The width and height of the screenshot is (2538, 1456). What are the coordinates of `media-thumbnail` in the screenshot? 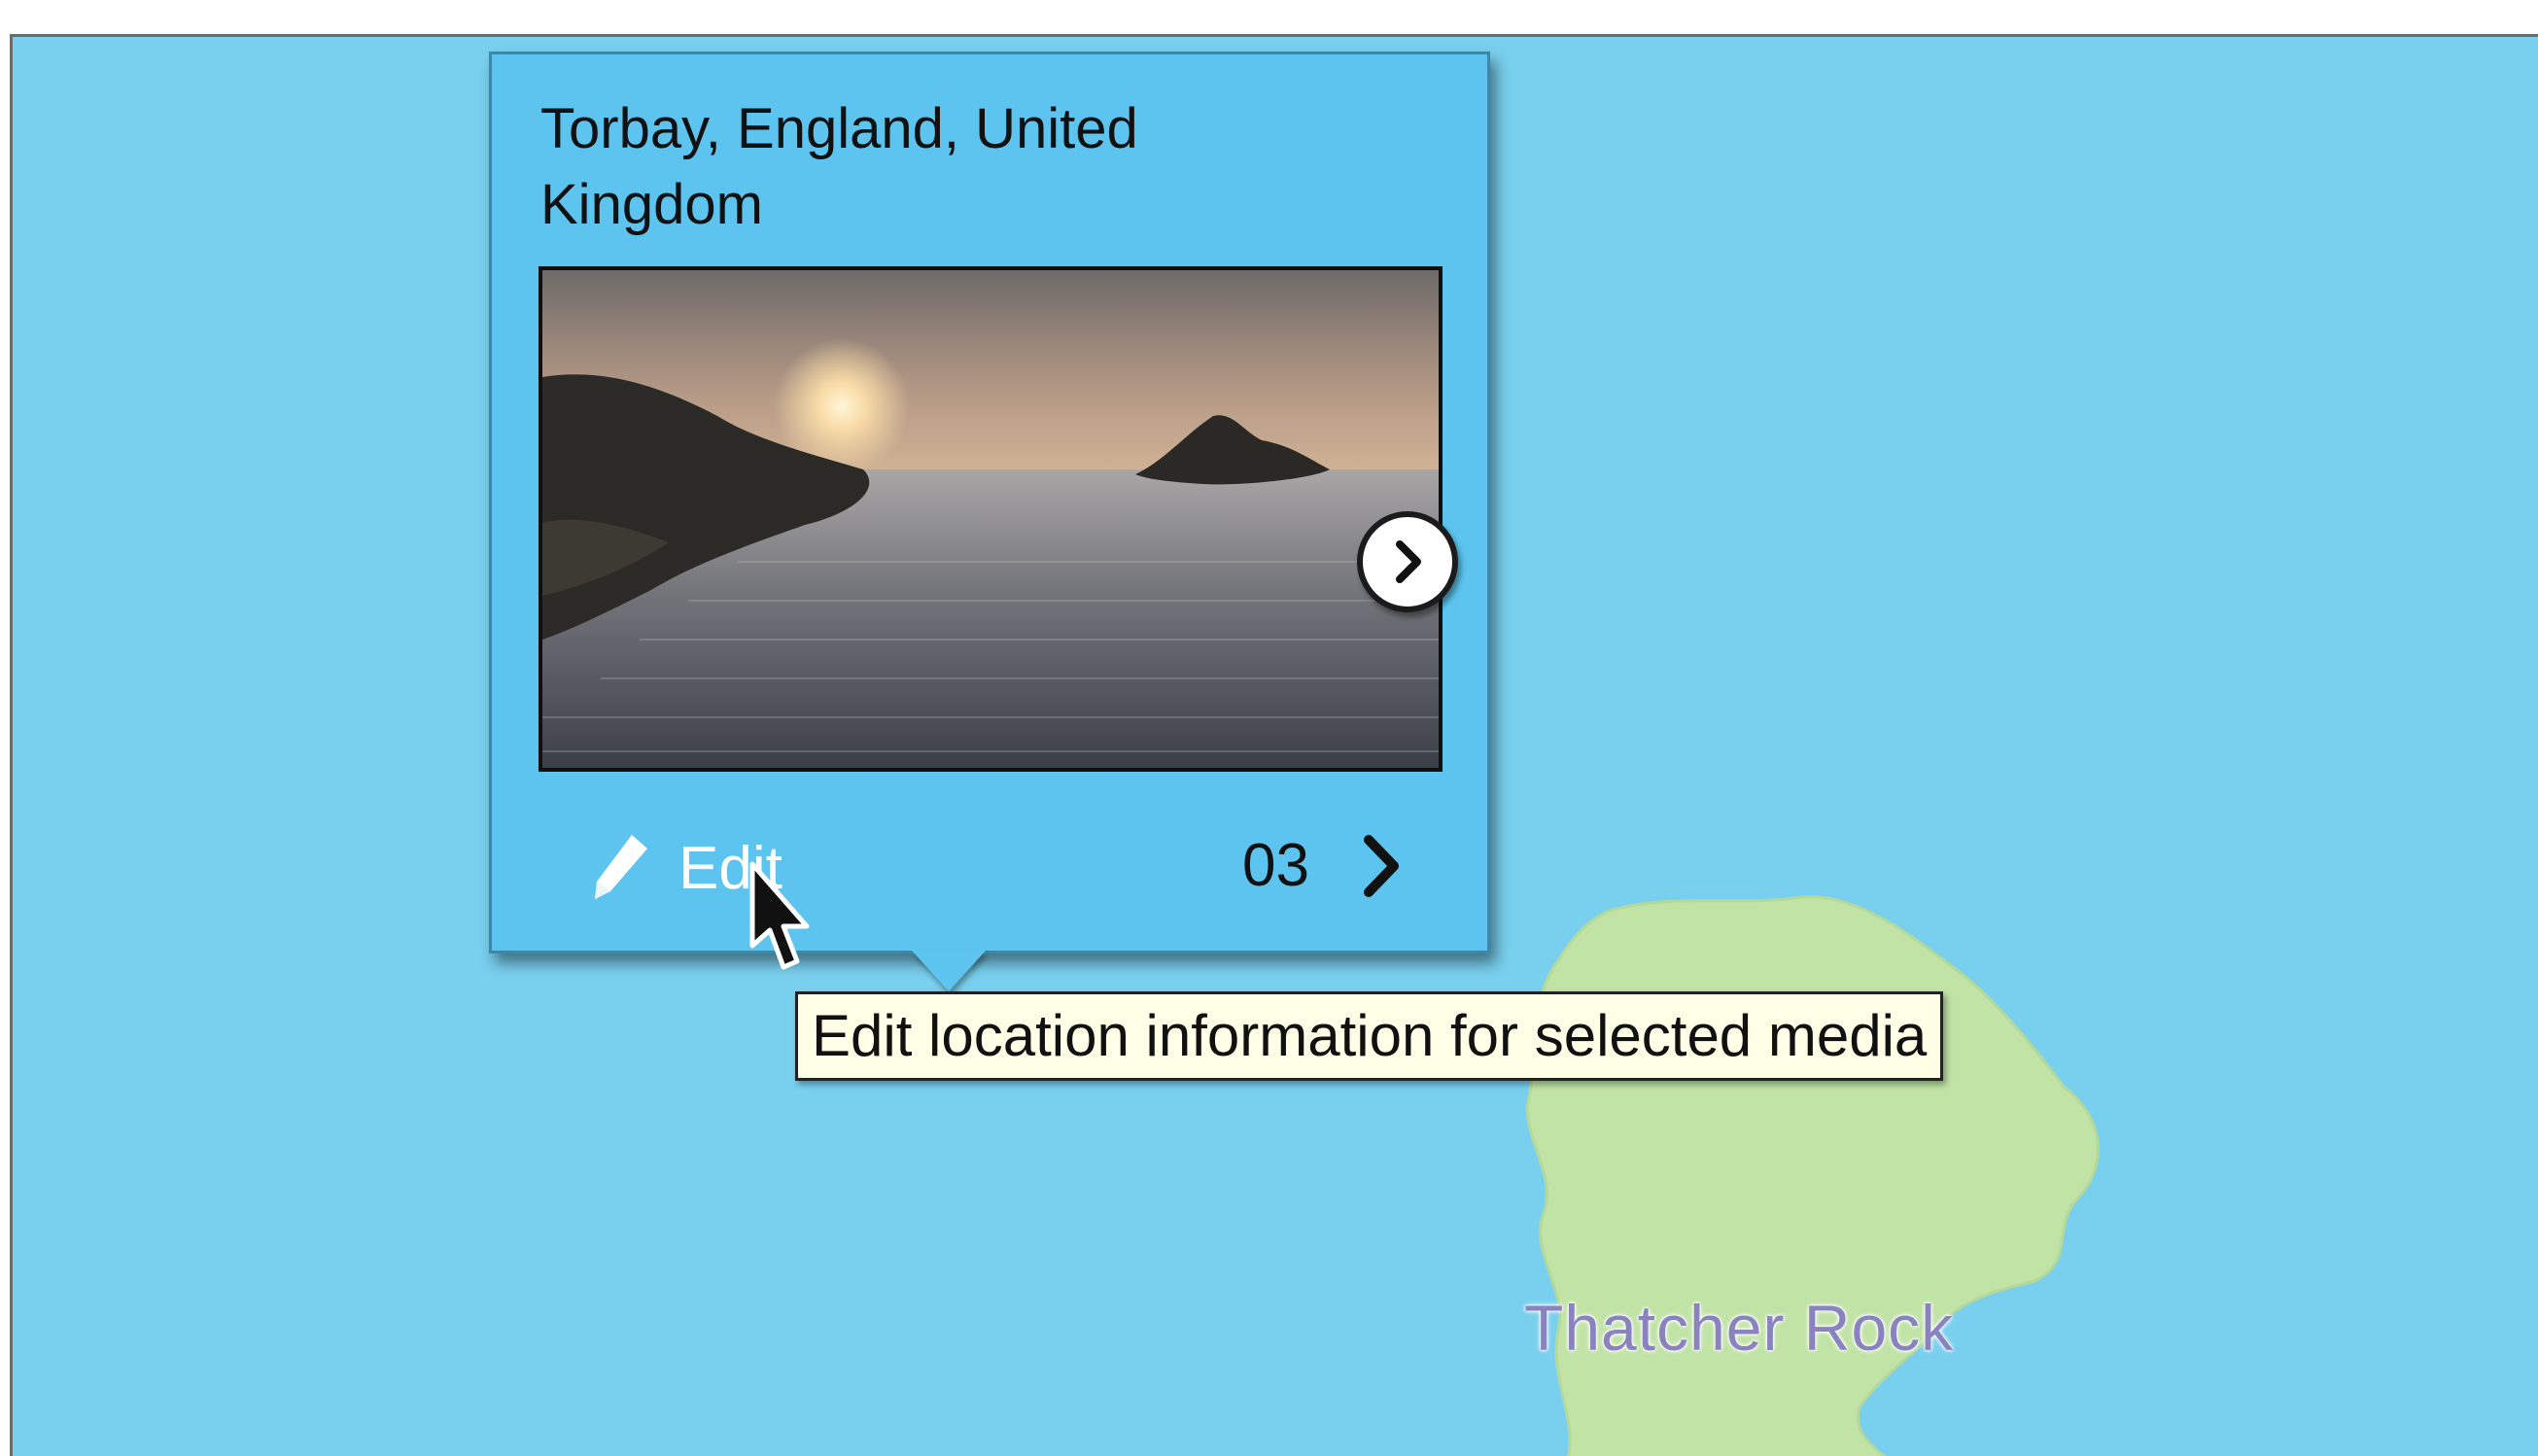 It's located at (991, 519).